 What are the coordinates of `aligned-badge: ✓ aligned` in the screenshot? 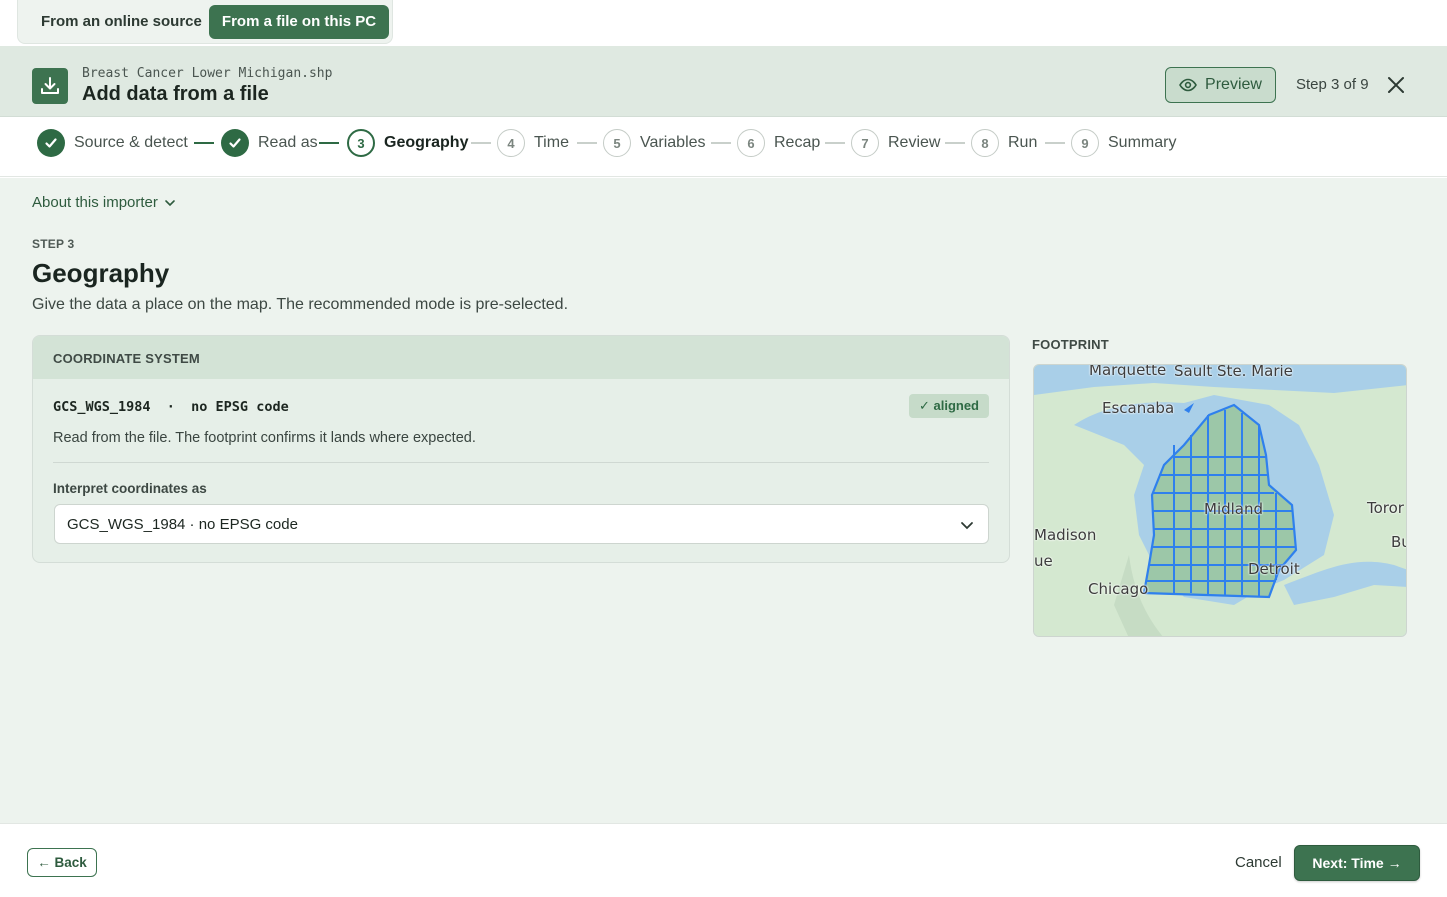 It's located at (948, 406).